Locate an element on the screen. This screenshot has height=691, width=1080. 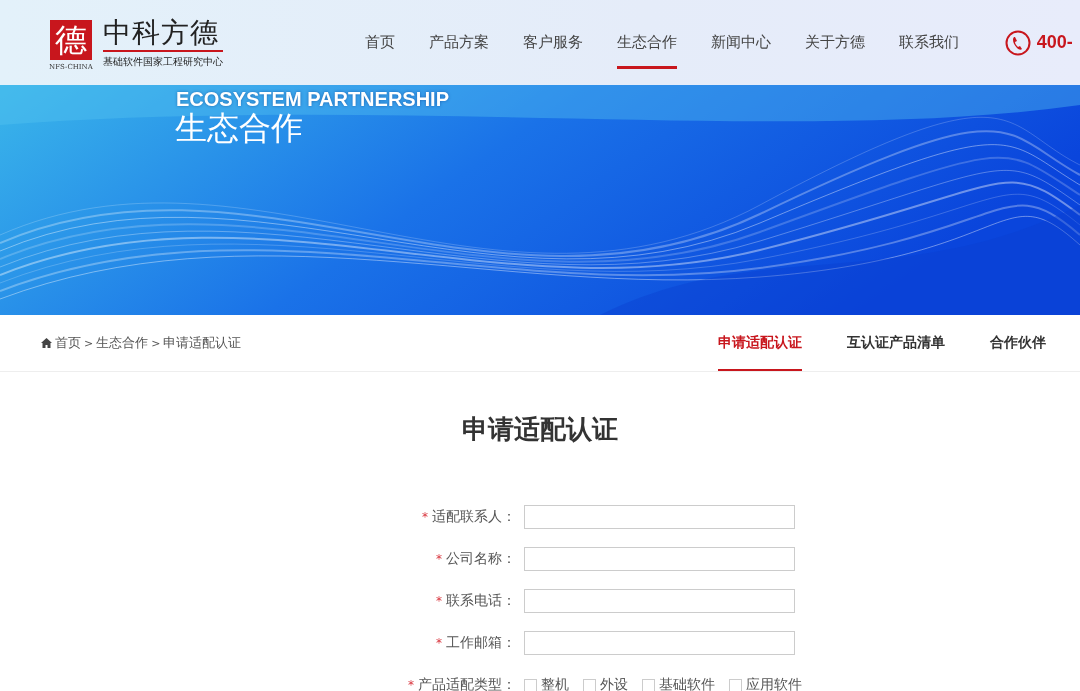
checkbox-label: 基础软件 is located at coordinates (687, 683).